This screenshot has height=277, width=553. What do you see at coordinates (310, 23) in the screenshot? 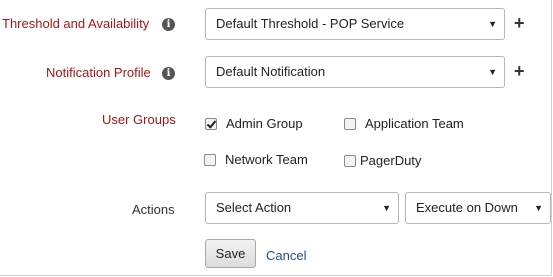
I see `threshold-select-value: Default Threshold - POP Service` at bounding box center [310, 23].